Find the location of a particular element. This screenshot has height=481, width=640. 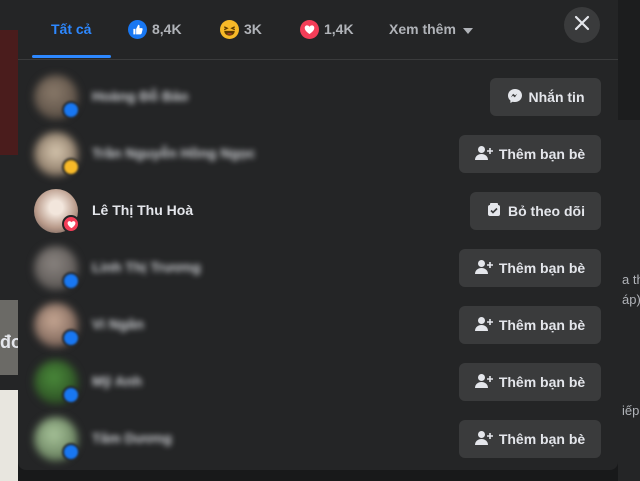

love-badge-icon is located at coordinates (71, 224).